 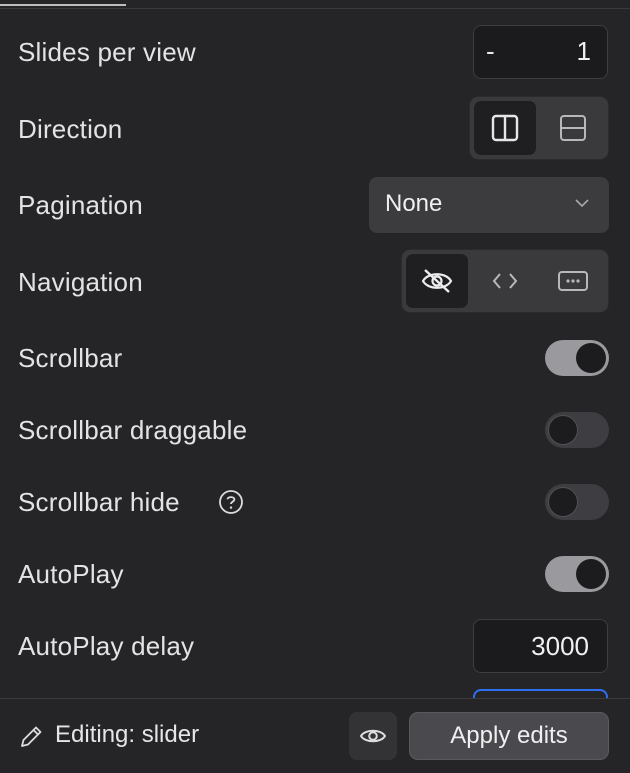 What do you see at coordinates (133, 430) in the screenshot?
I see `scrollbar-draggable-label: Scrollbar draggable` at bounding box center [133, 430].